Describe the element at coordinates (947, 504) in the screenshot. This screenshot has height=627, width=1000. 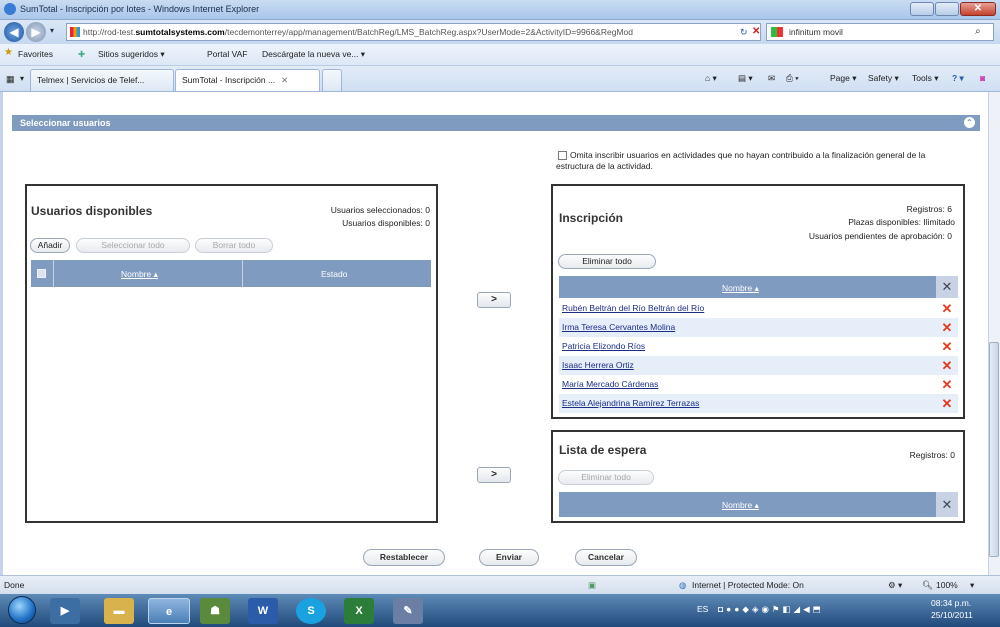
I see `waitlist-remove-icon: ✕` at that location.